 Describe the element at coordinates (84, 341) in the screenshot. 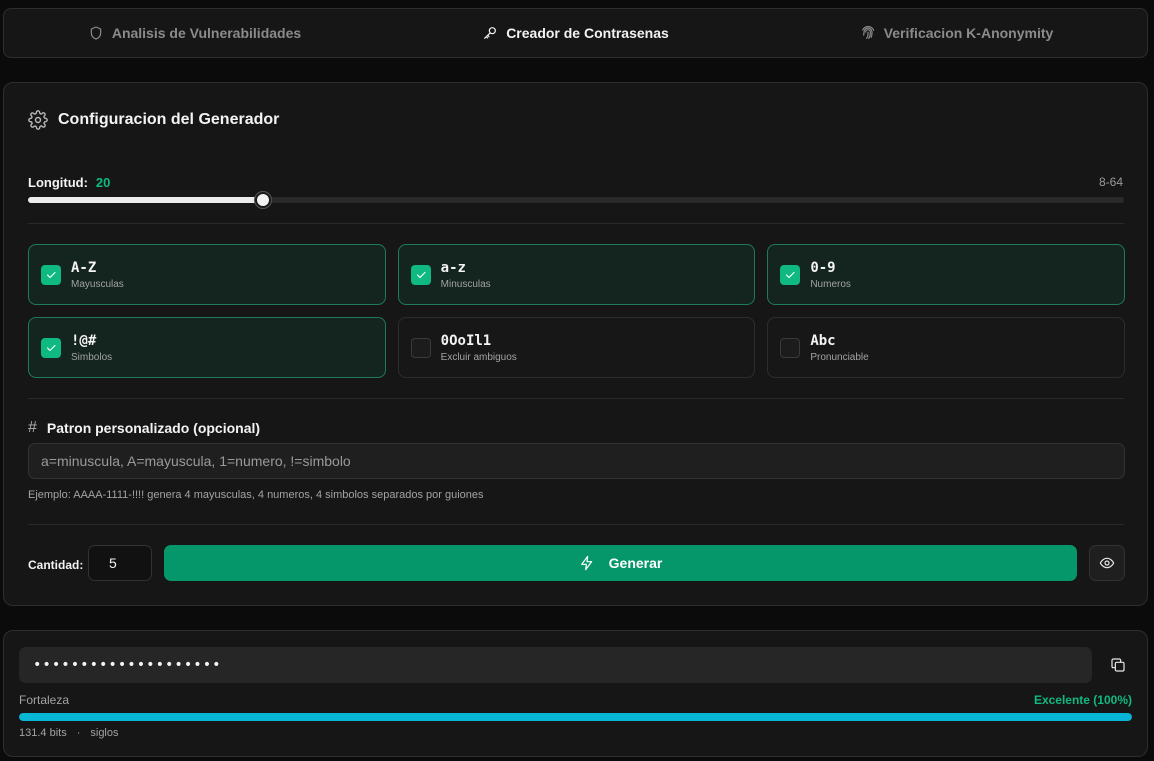

I see `option-main: !@#` at that location.